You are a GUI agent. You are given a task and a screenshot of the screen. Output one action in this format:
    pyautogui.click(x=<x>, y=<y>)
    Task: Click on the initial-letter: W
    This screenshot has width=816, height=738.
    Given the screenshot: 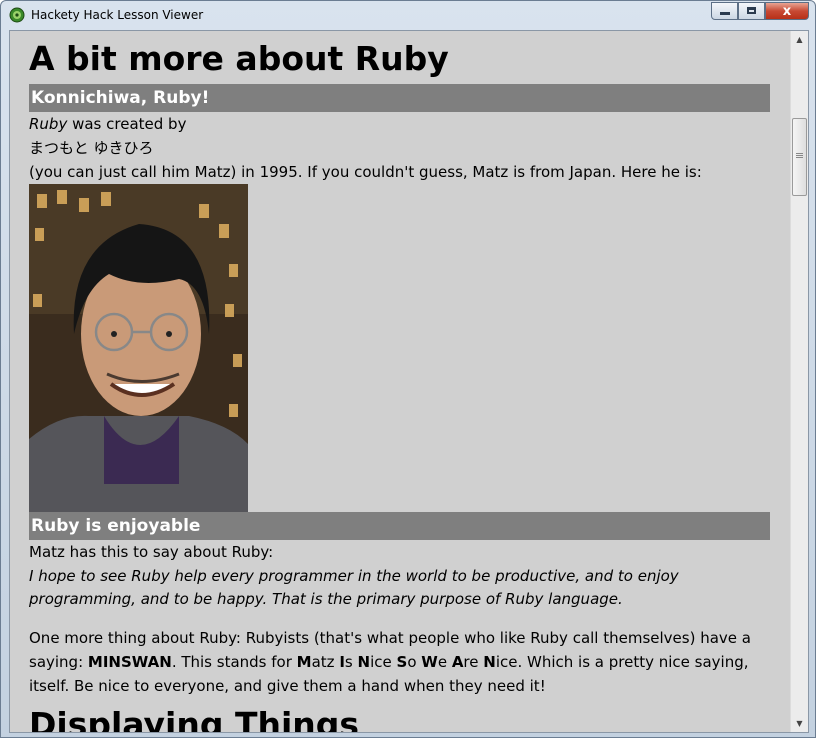 What is the action you would take?
    pyautogui.click(x=429, y=662)
    